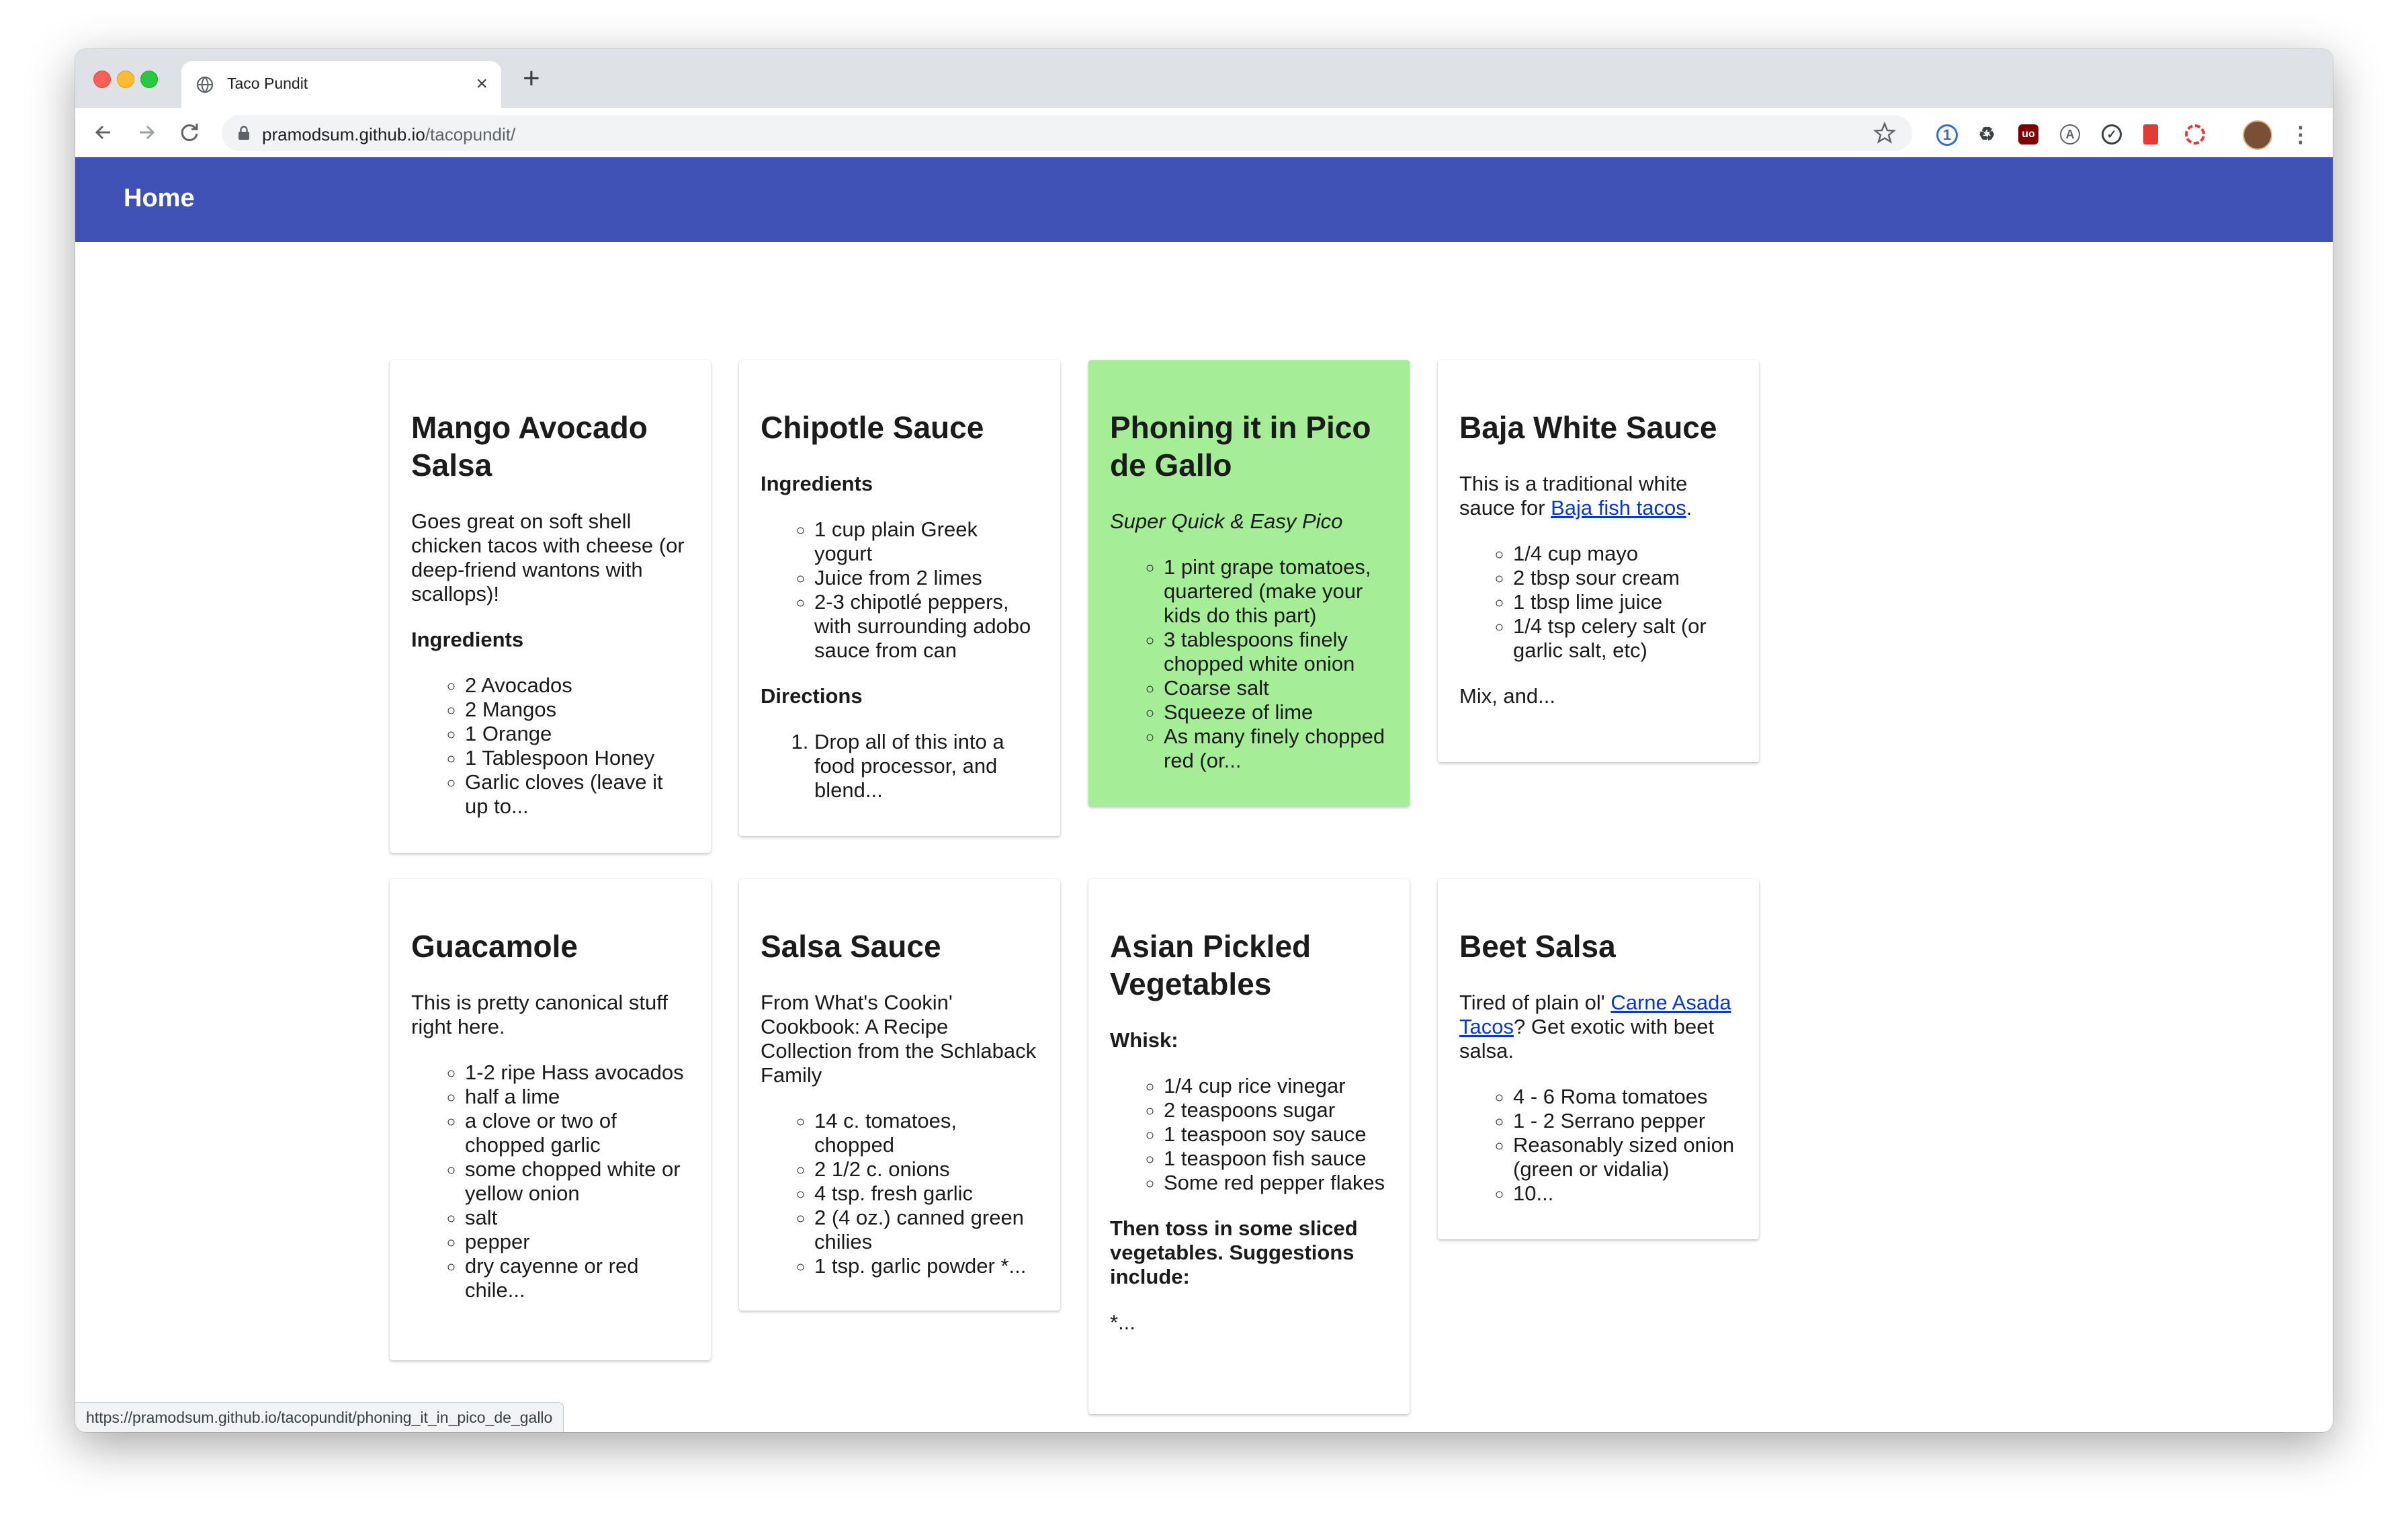 This screenshot has width=2408, height=1531. What do you see at coordinates (267, 83) in the screenshot?
I see `tab-title: Taco Pundit` at bounding box center [267, 83].